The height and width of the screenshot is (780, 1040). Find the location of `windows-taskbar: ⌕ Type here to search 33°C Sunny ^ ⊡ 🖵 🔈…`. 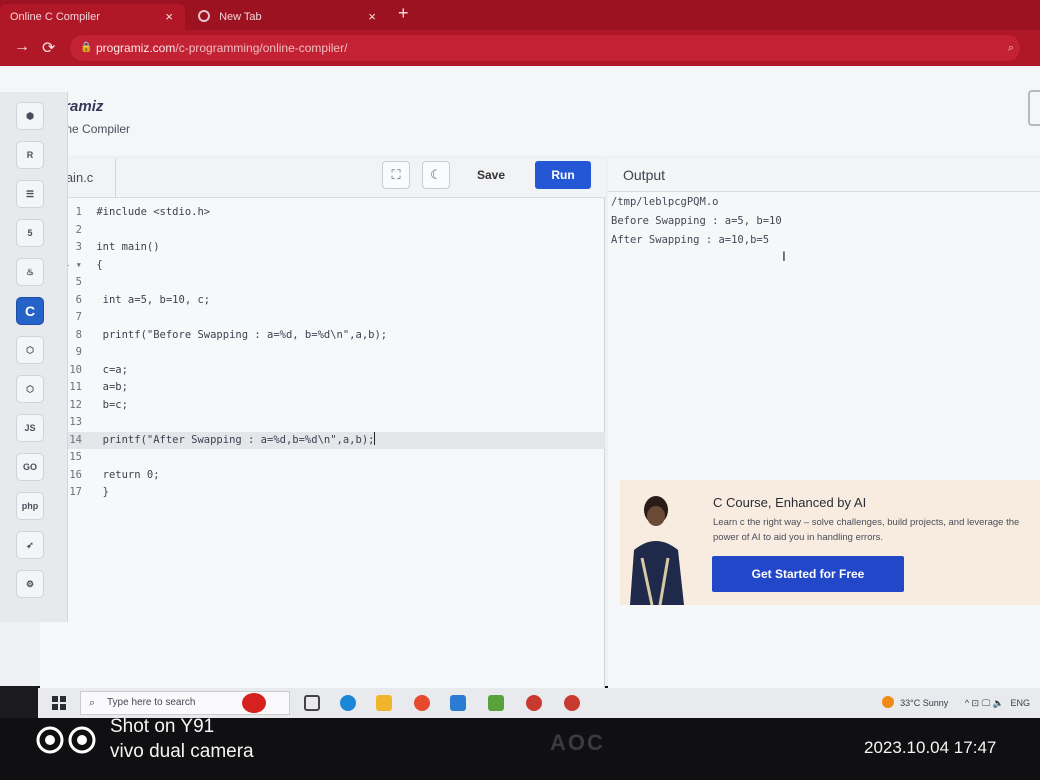

windows-taskbar: ⌕ Type here to search 33°C Sunny ^ ⊡ 🖵 🔈… is located at coordinates (539, 703).